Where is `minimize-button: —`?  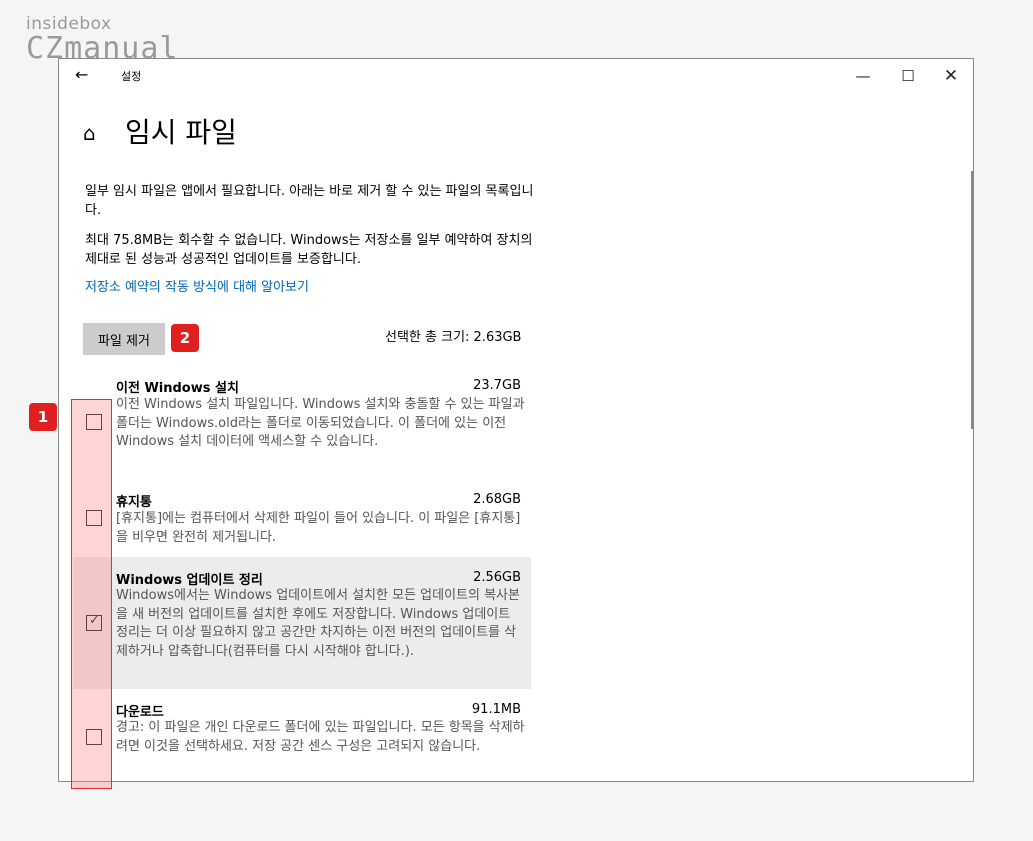 minimize-button: — is located at coordinates (863, 76).